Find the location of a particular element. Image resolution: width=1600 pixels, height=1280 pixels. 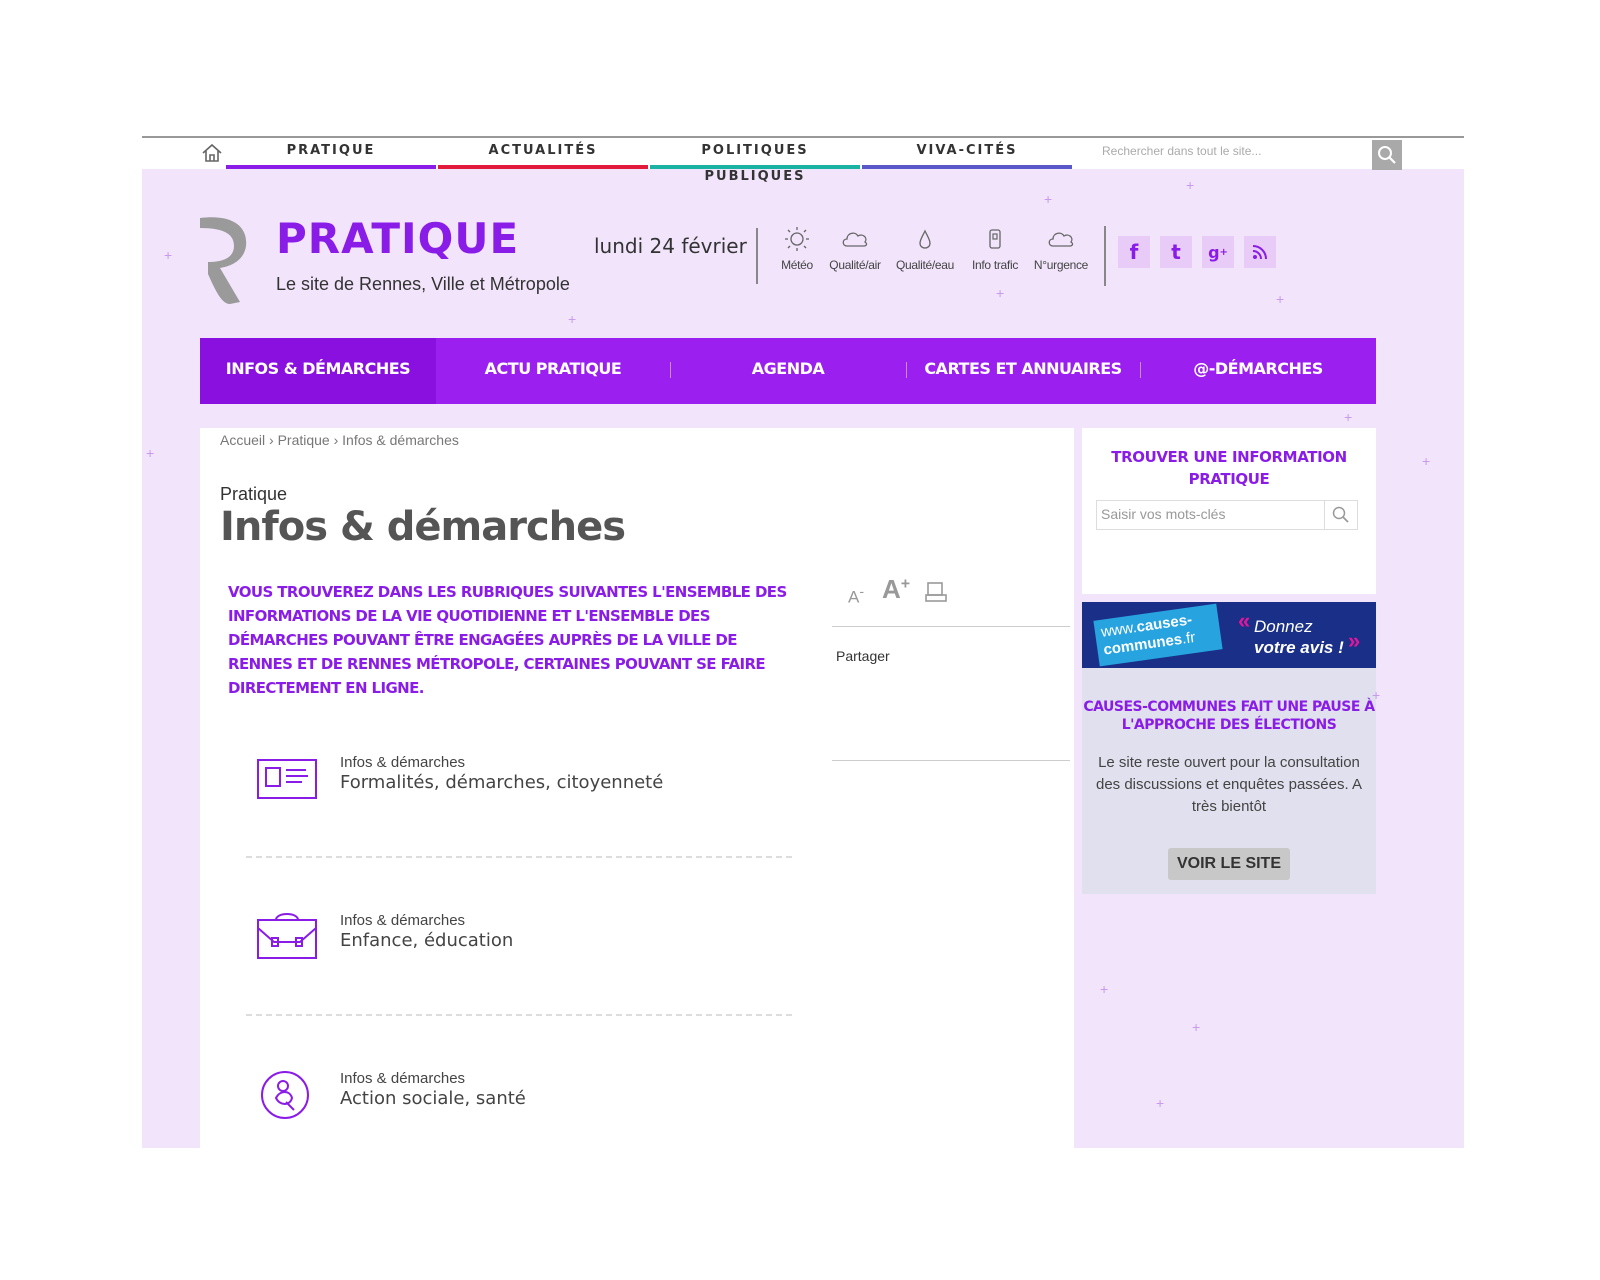

social-health-icon is located at coordinates (285, 1095).